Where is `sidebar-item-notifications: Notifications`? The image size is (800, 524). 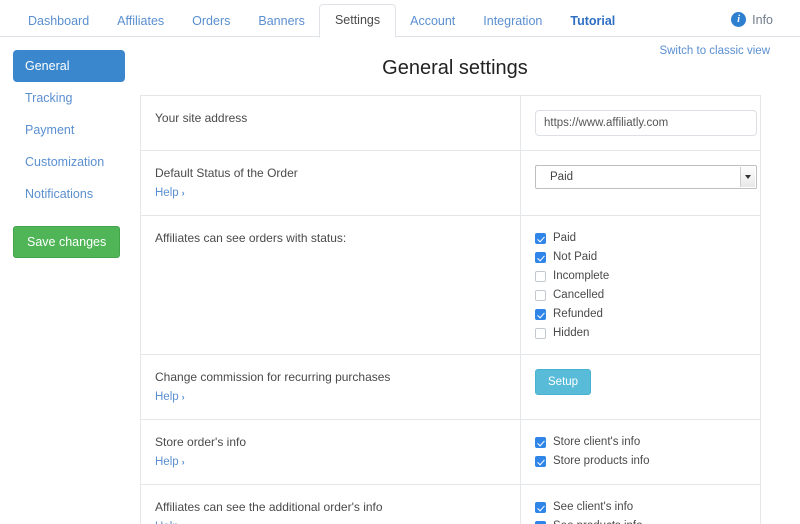
sidebar-item-notifications: Notifications is located at coordinates (69, 194).